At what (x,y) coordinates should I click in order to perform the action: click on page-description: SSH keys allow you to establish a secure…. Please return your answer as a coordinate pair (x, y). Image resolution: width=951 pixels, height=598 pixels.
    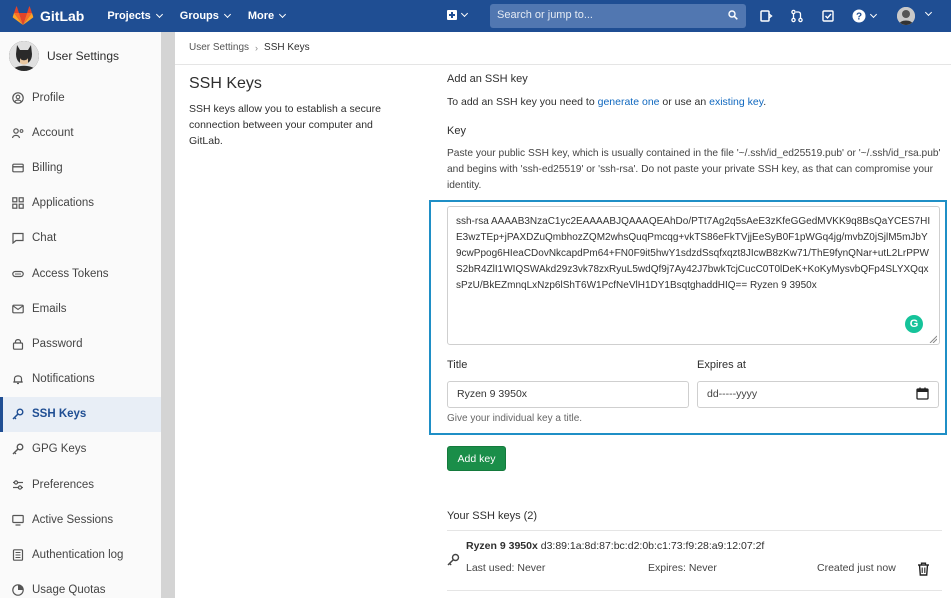
    Looking at the image, I should click on (285, 125).